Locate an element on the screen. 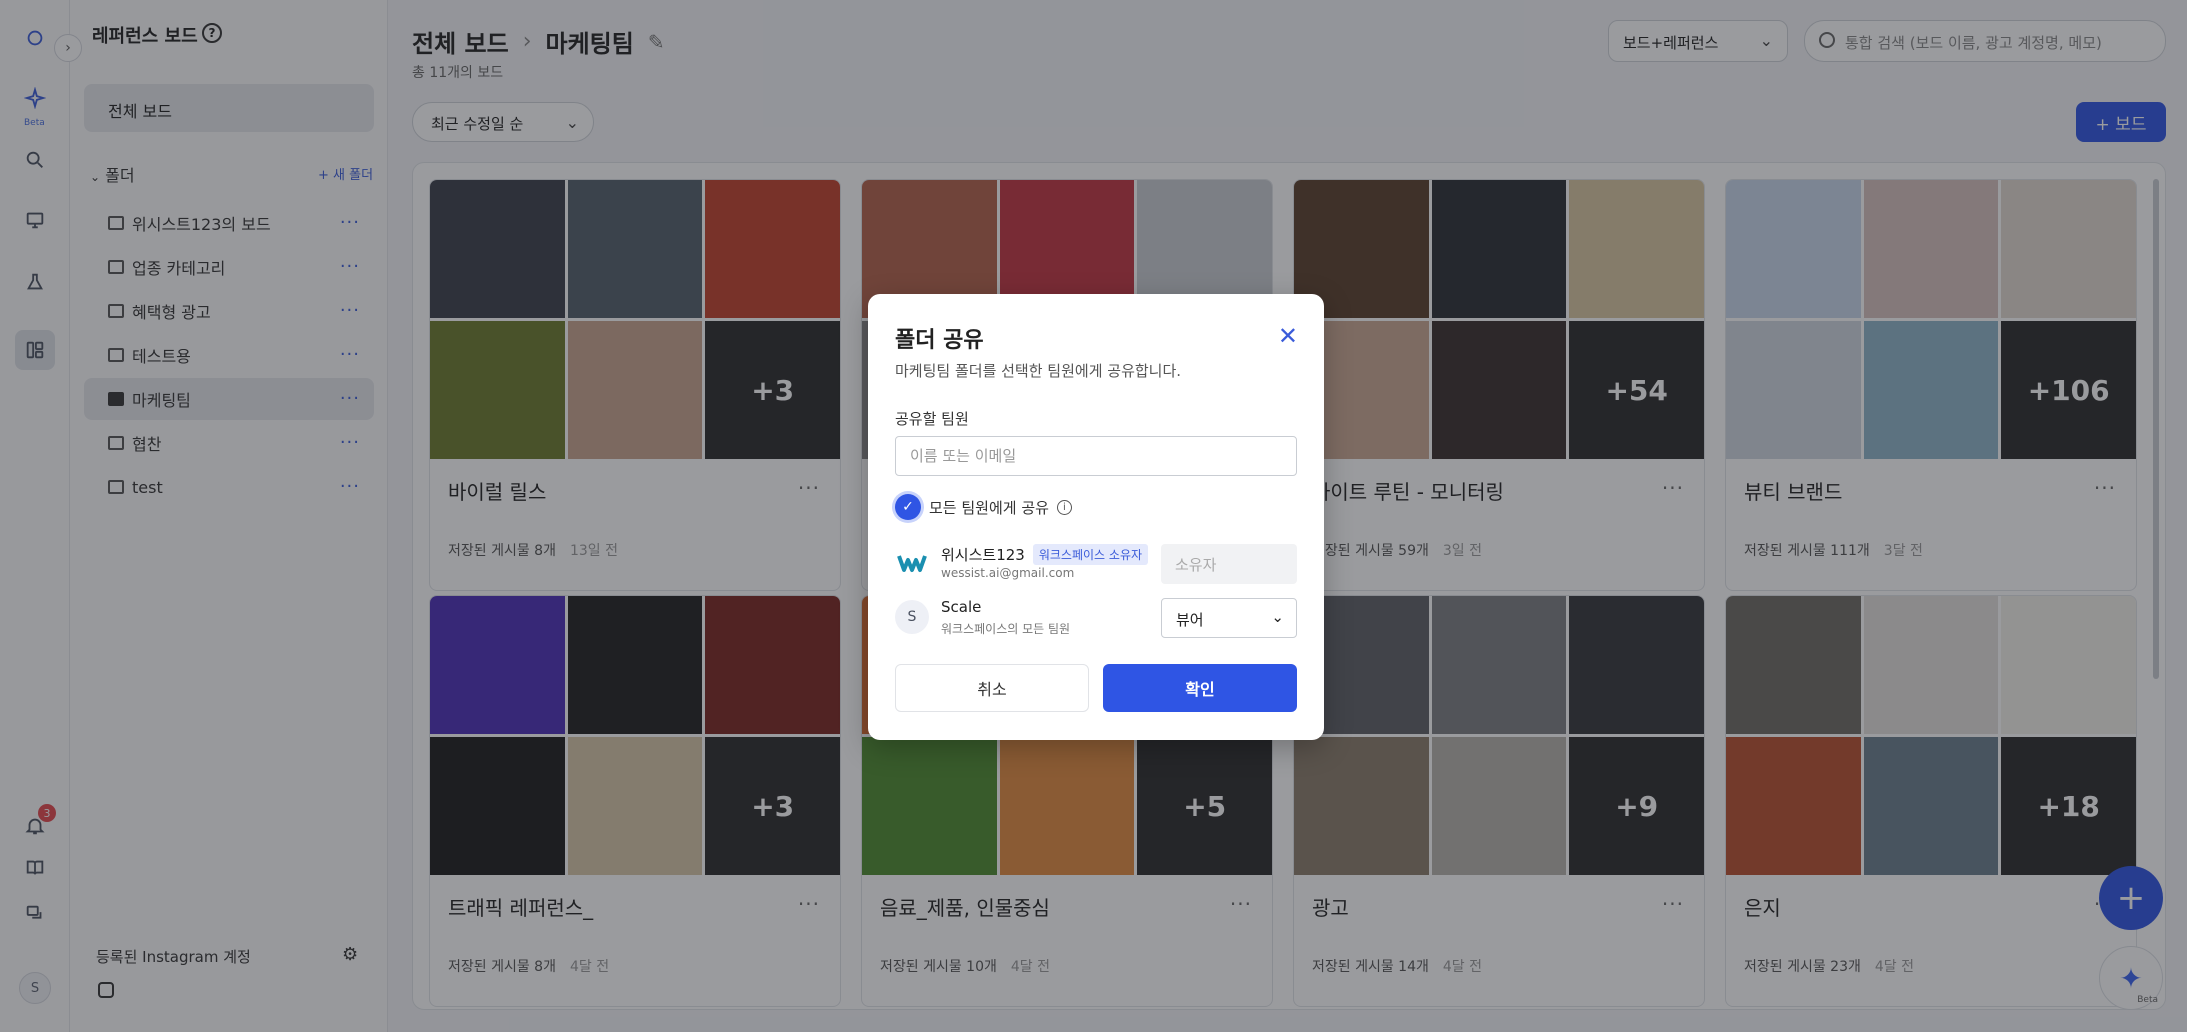  member-description: 워크스페이스의 모든 팀원 is located at coordinates (1006, 629).